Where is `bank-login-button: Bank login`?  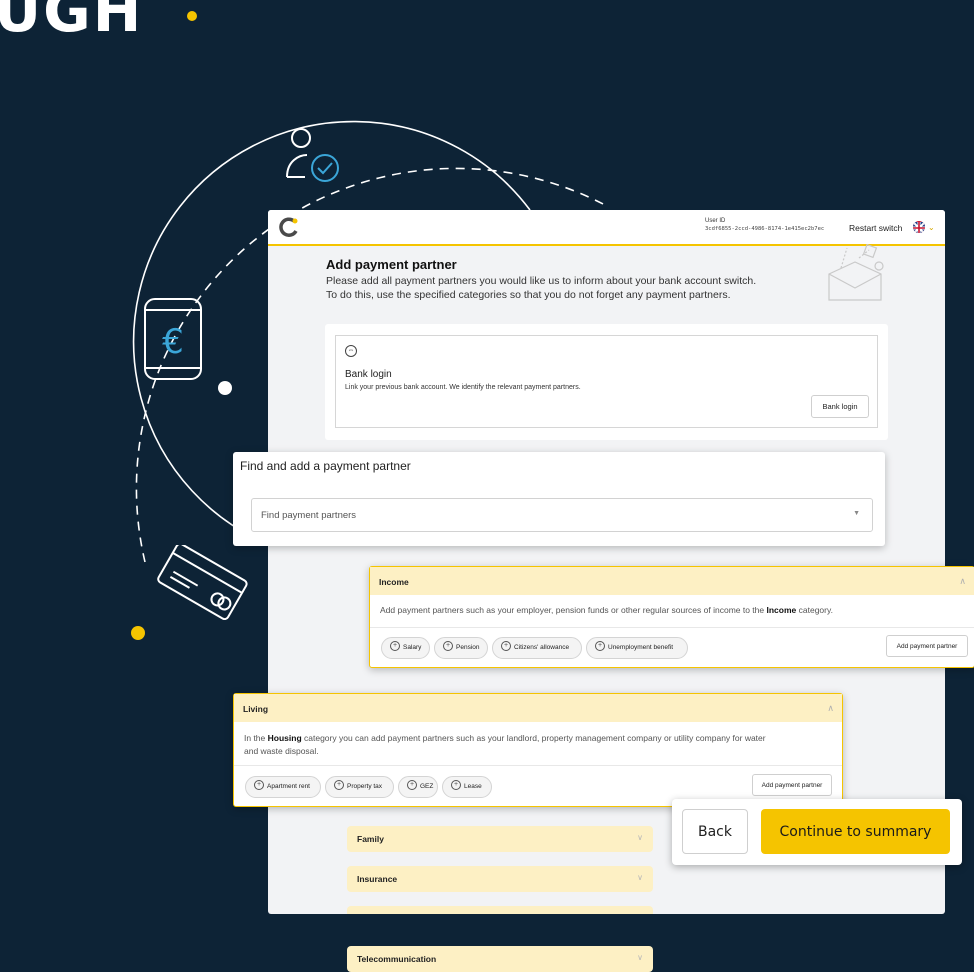 bank-login-button: Bank login is located at coordinates (840, 406).